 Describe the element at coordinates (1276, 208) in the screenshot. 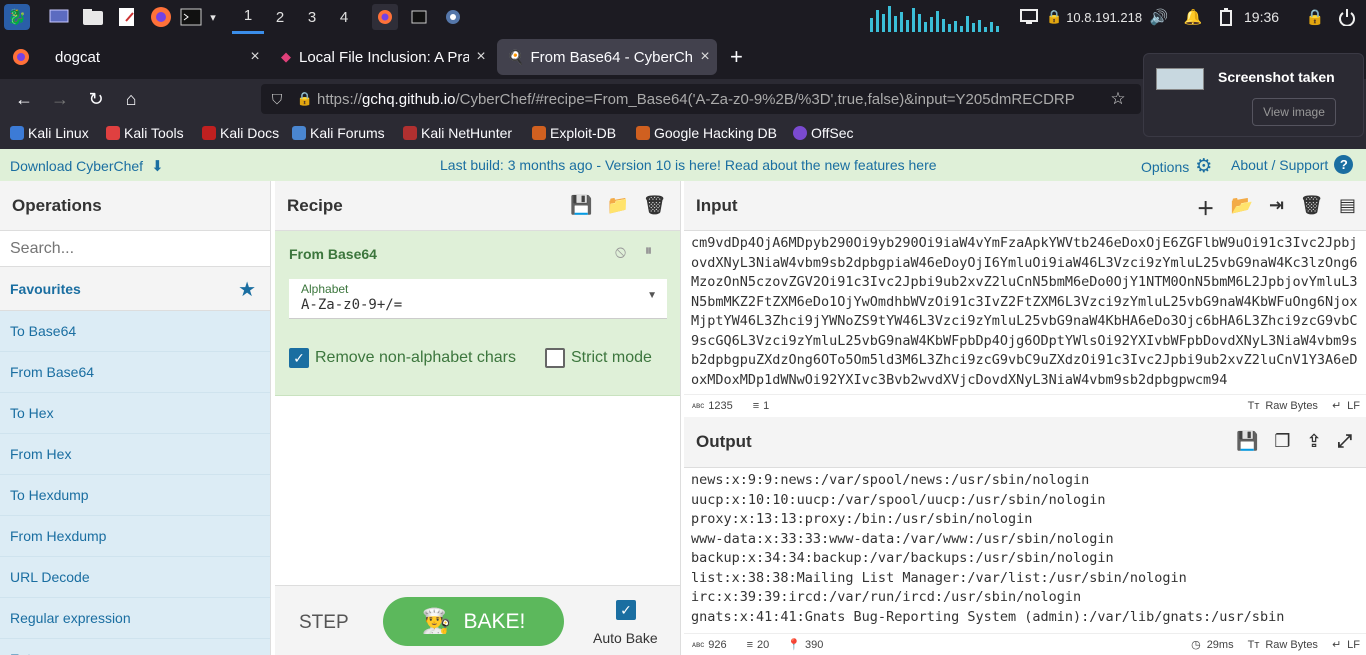

I see `open-file-icon: ⇥` at that location.